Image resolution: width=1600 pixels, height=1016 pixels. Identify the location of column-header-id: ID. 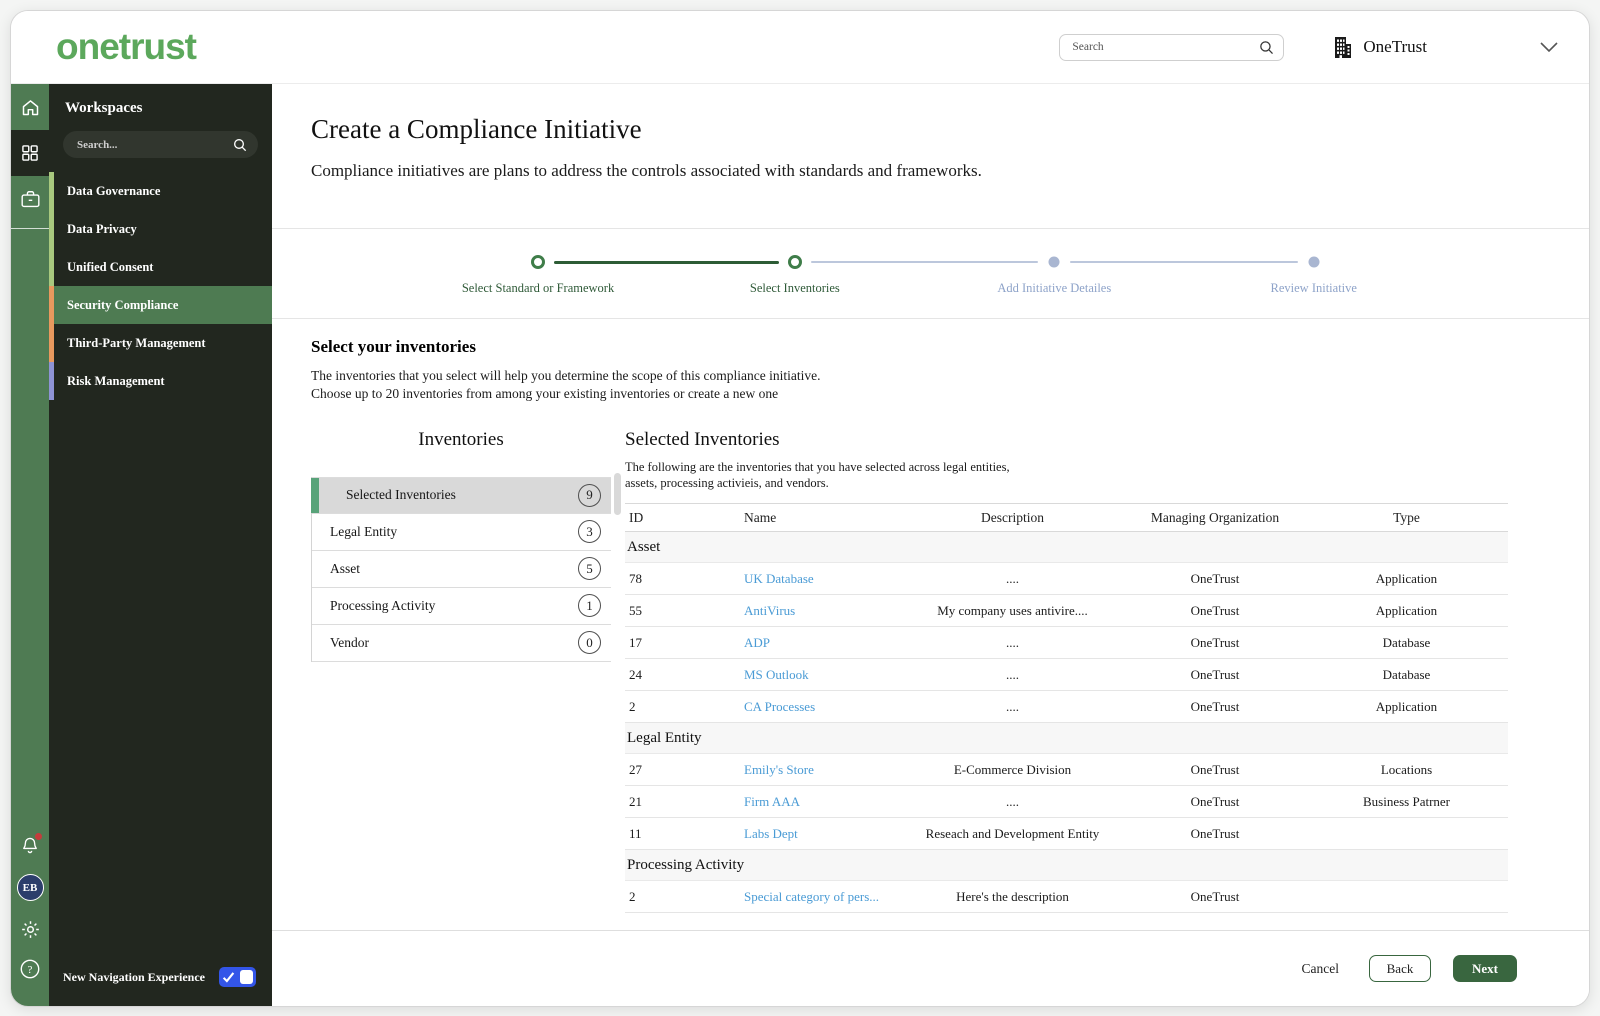
(682, 518).